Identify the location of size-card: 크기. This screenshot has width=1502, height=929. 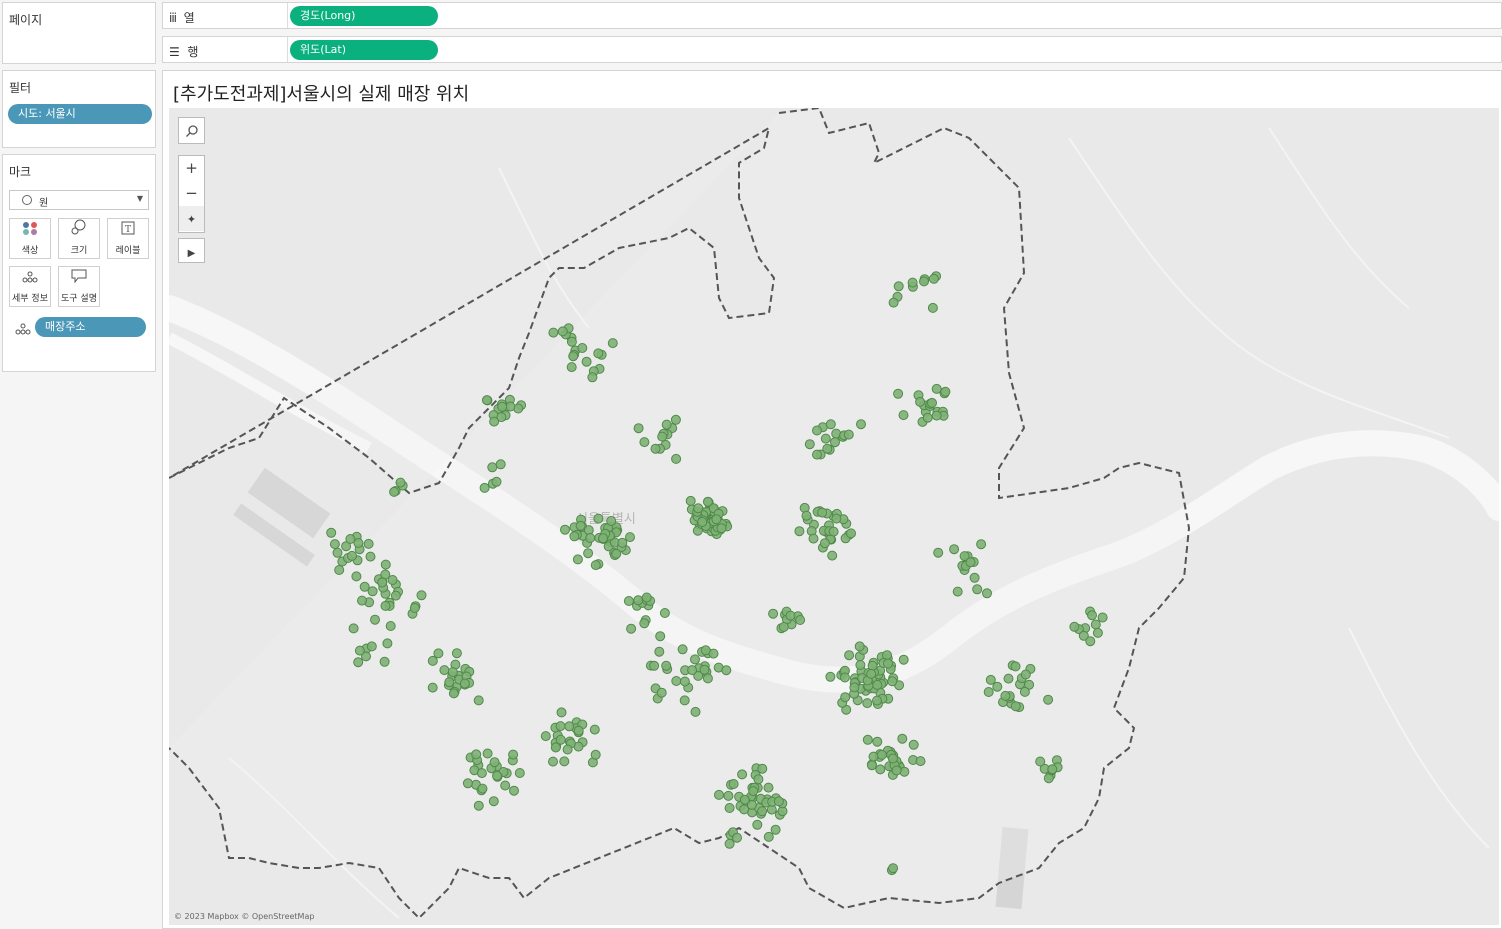
(79, 238).